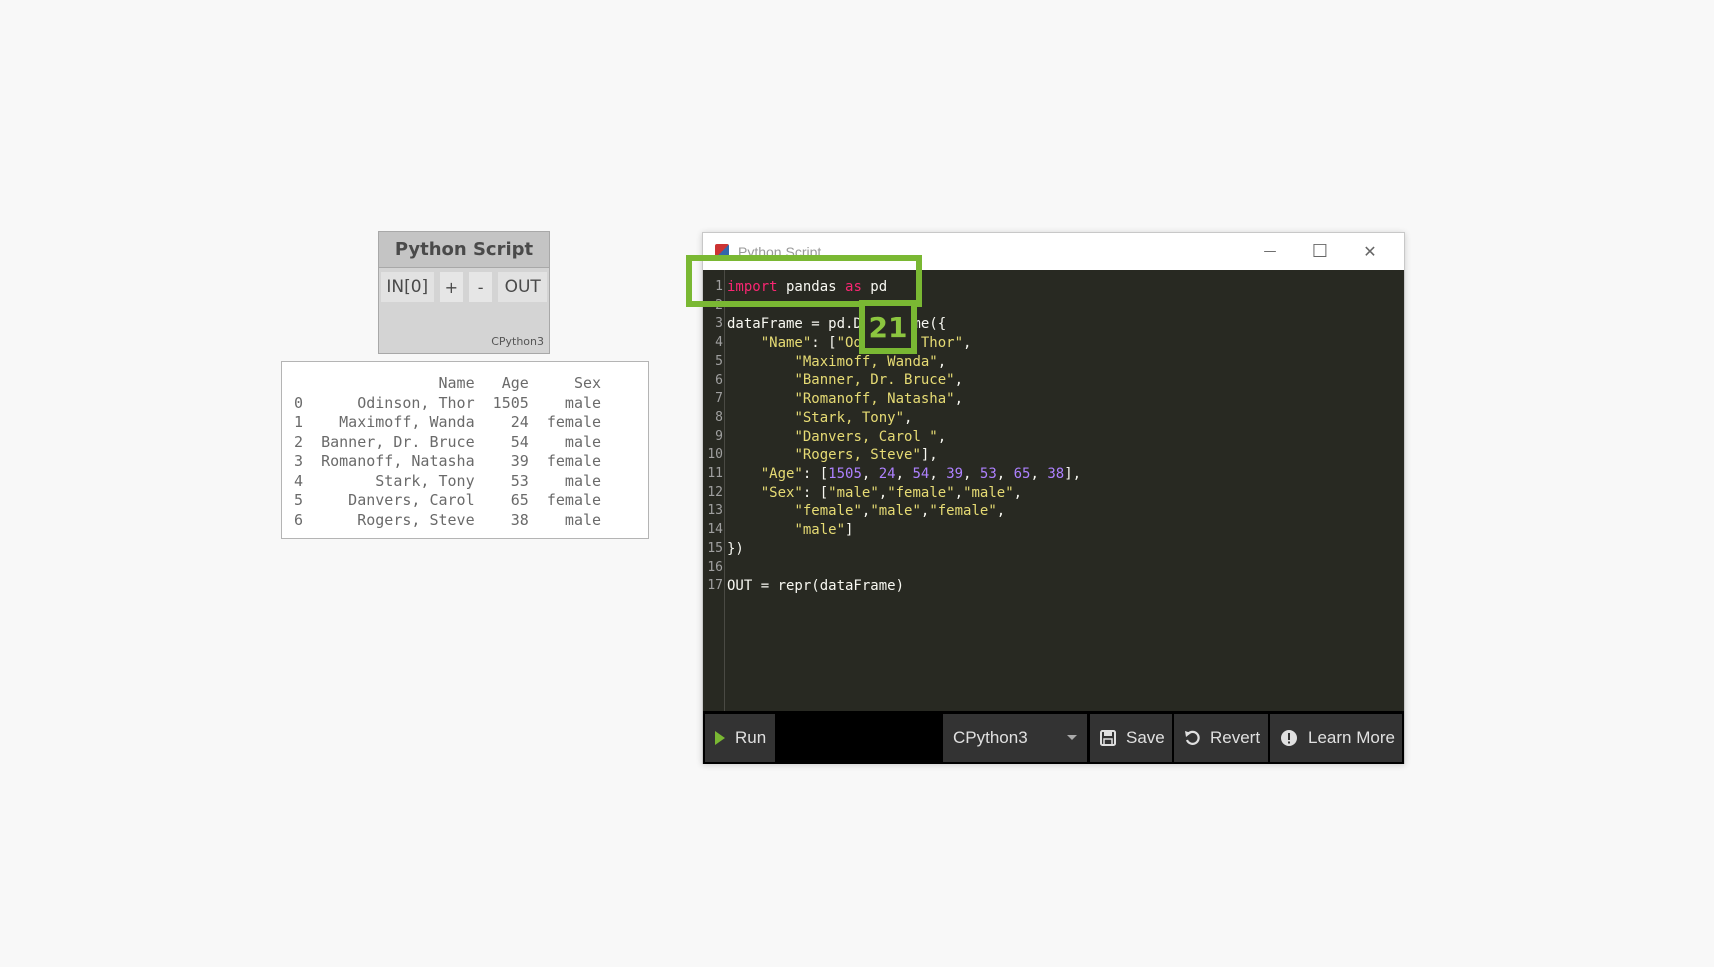 The image size is (1714, 967). I want to click on code-line: "female","male","female",, so click(904, 511).